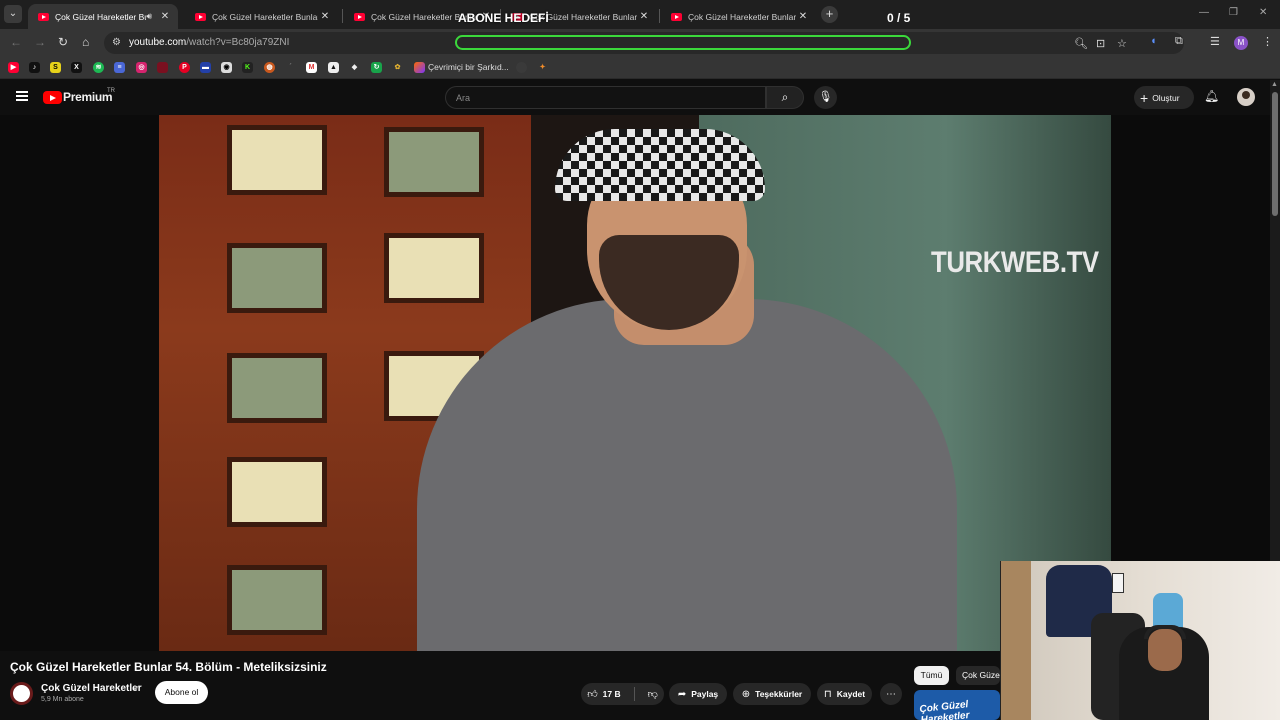  What do you see at coordinates (503, 18) in the screenshot?
I see `subscriber-goal-label: ABONE HEDEFİ` at bounding box center [503, 18].